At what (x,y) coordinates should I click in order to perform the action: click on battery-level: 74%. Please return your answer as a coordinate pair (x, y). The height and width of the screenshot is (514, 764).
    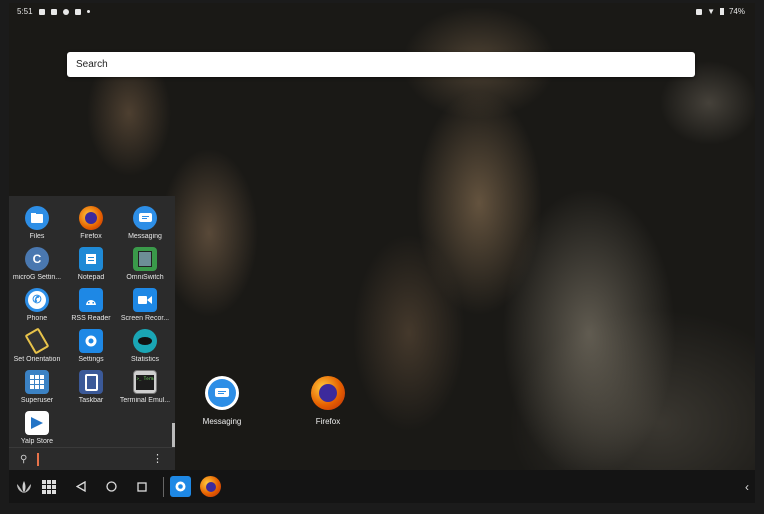
    Looking at the image, I should click on (736, 11).